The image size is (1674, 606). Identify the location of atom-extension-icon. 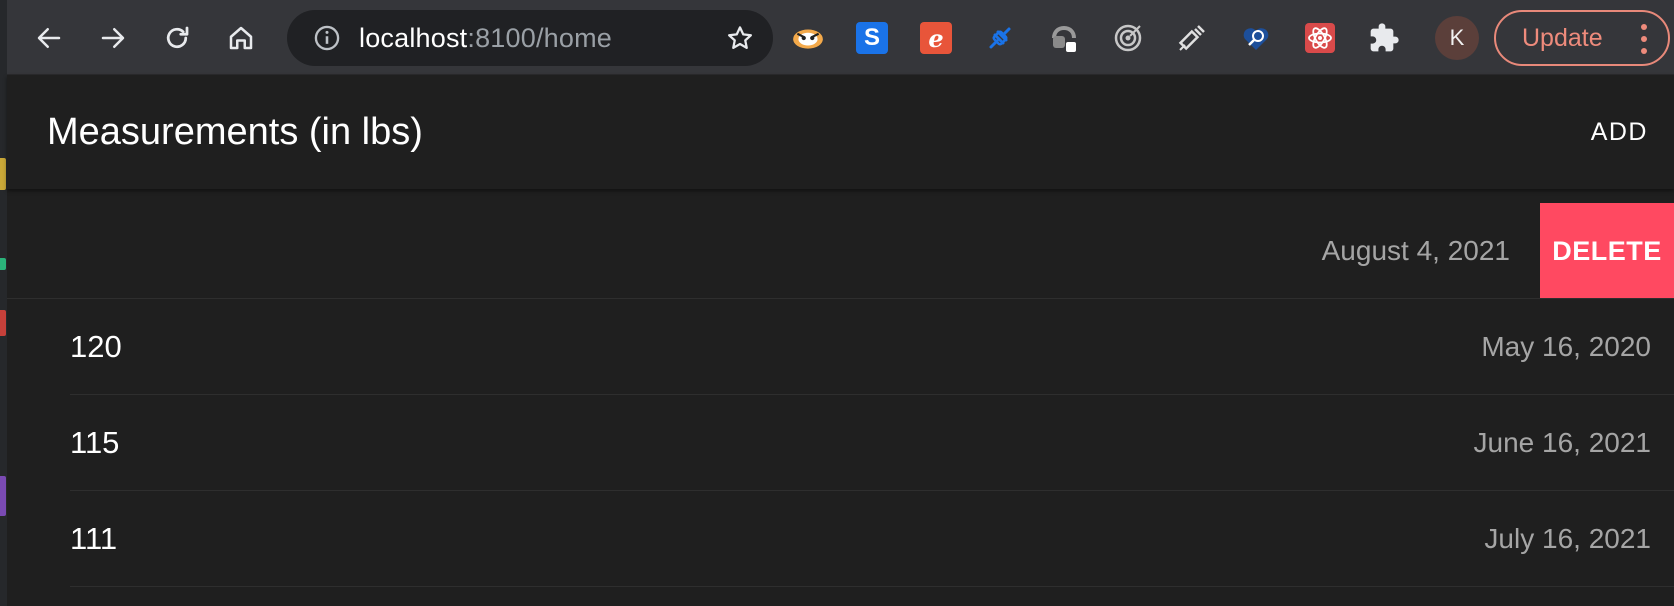
(1320, 38).